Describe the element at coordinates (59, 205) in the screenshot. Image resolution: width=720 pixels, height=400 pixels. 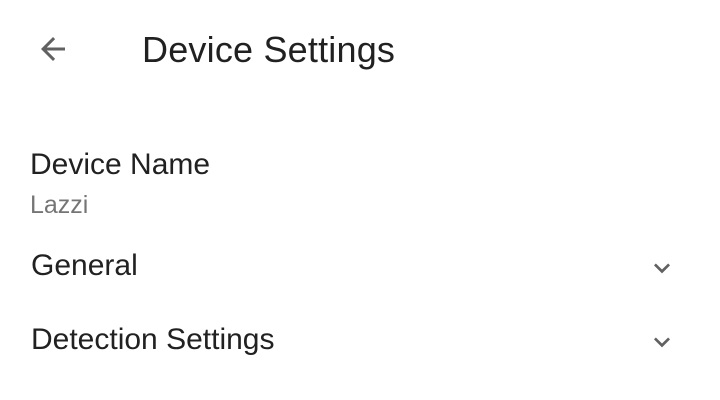
I see `device-name-value: Lazzi` at that location.